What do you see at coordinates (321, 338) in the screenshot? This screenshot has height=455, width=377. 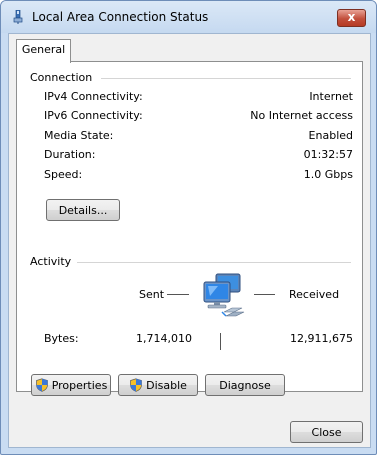 I see `bytes-received-value: 12,911,675` at bounding box center [321, 338].